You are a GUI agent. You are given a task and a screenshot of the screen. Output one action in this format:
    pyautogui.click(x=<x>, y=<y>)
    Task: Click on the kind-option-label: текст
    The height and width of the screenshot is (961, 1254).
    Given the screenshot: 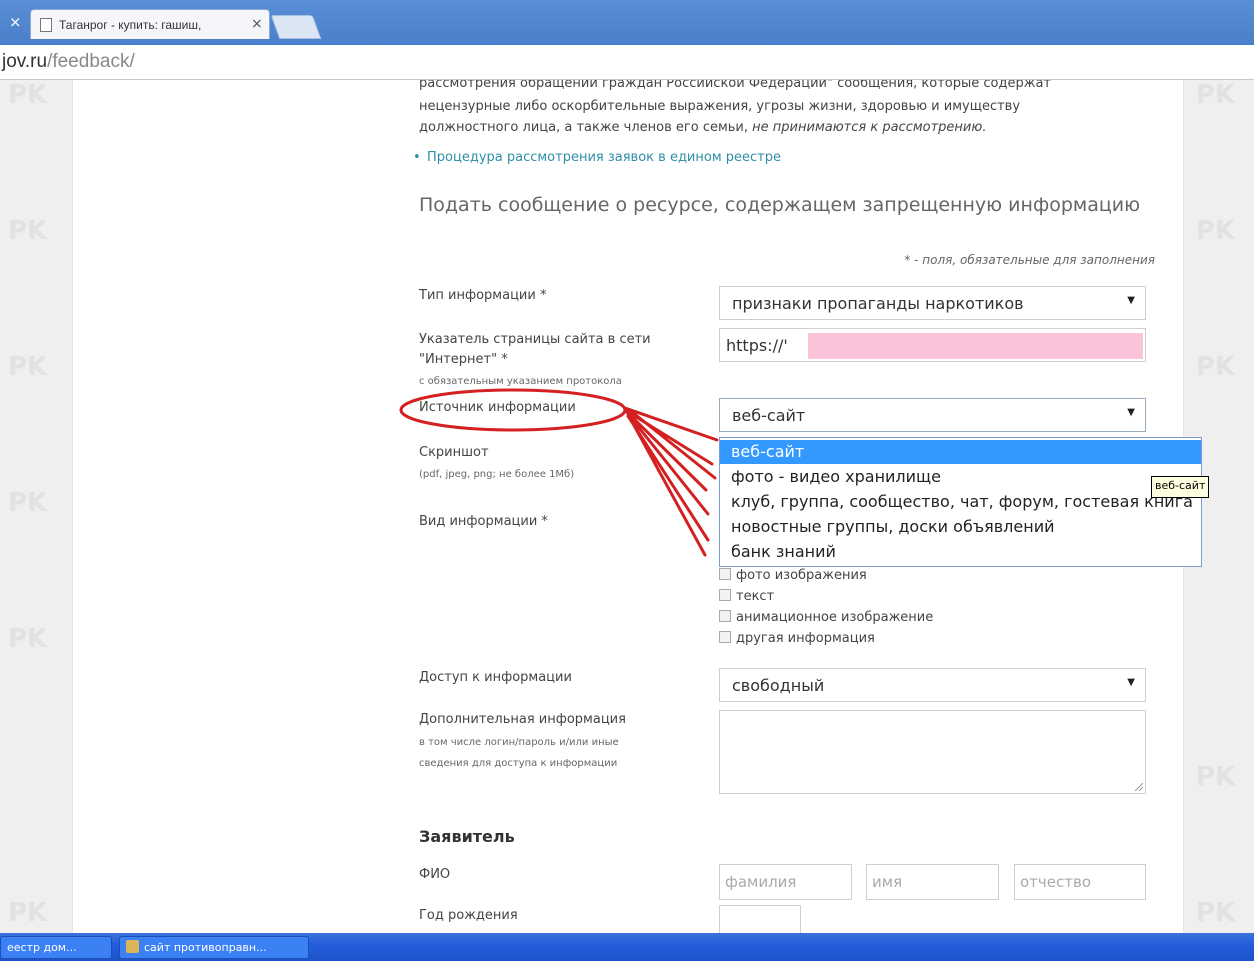 What is the action you would take?
    pyautogui.click(x=755, y=596)
    